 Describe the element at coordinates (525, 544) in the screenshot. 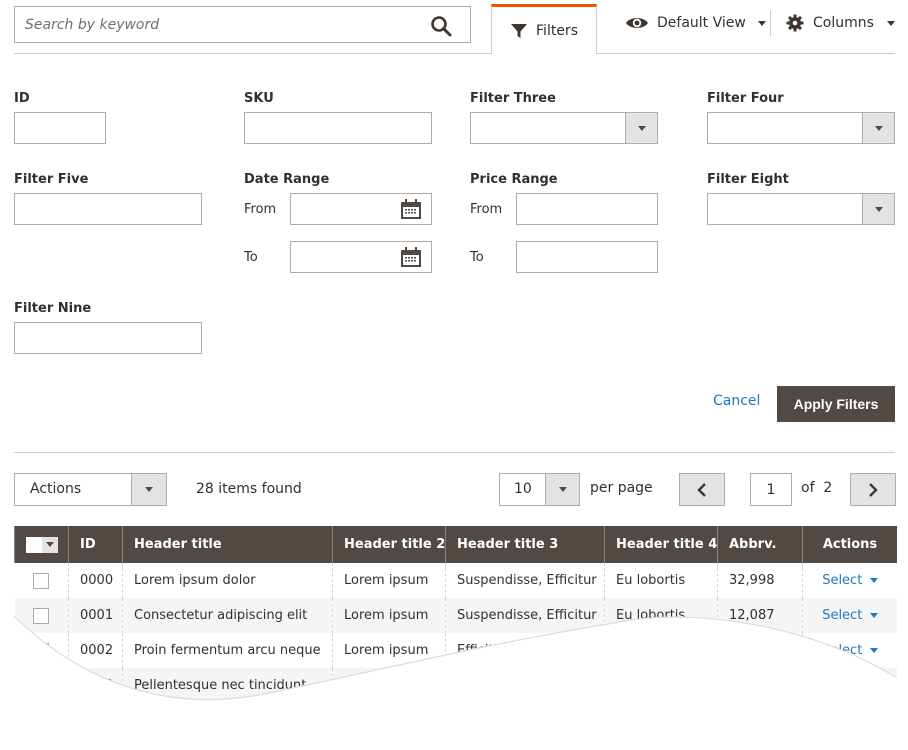

I see `column-header-title-3: Header title 3` at that location.